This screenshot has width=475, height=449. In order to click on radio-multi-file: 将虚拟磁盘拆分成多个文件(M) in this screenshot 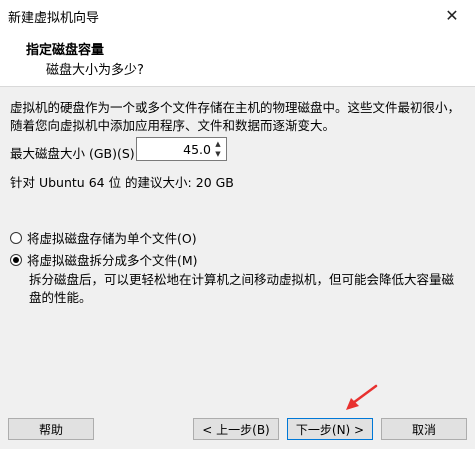, I will do `click(104, 259)`.